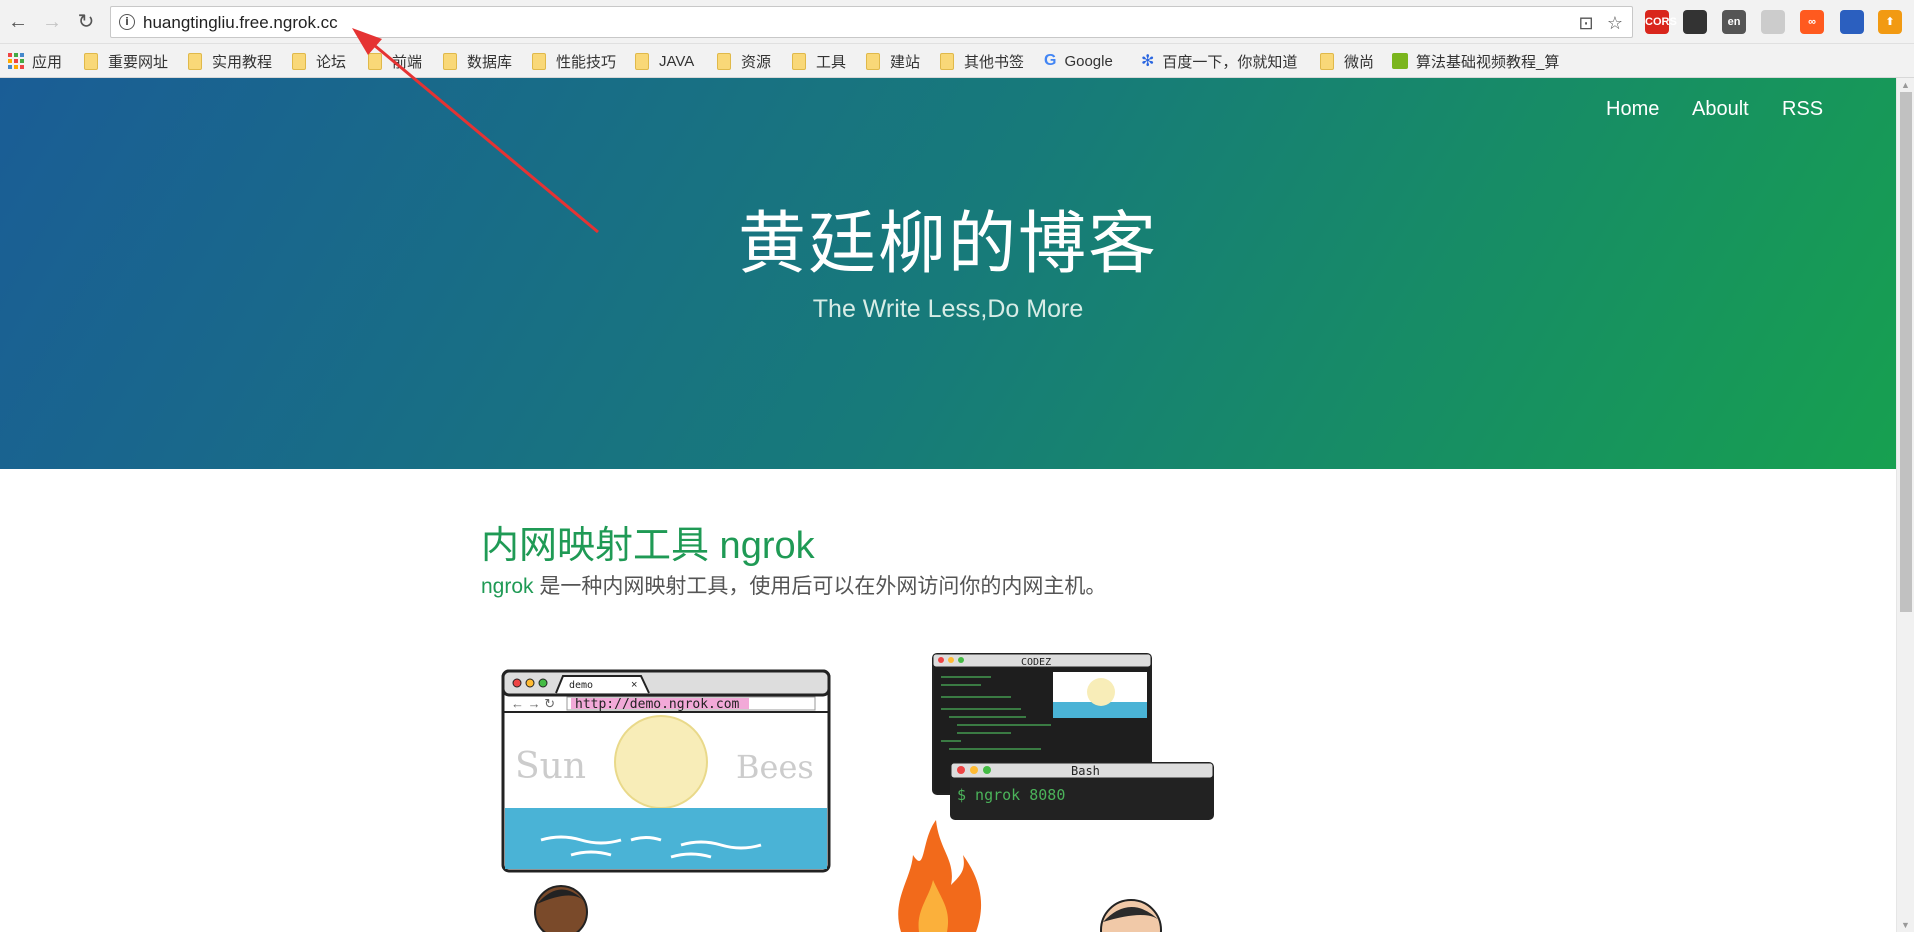 The height and width of the screenshot is (932, 1914). Describe the element at coordinates (947, 244) in the screenshot. I see `site-title: 黄廷柳的博客` at that location.